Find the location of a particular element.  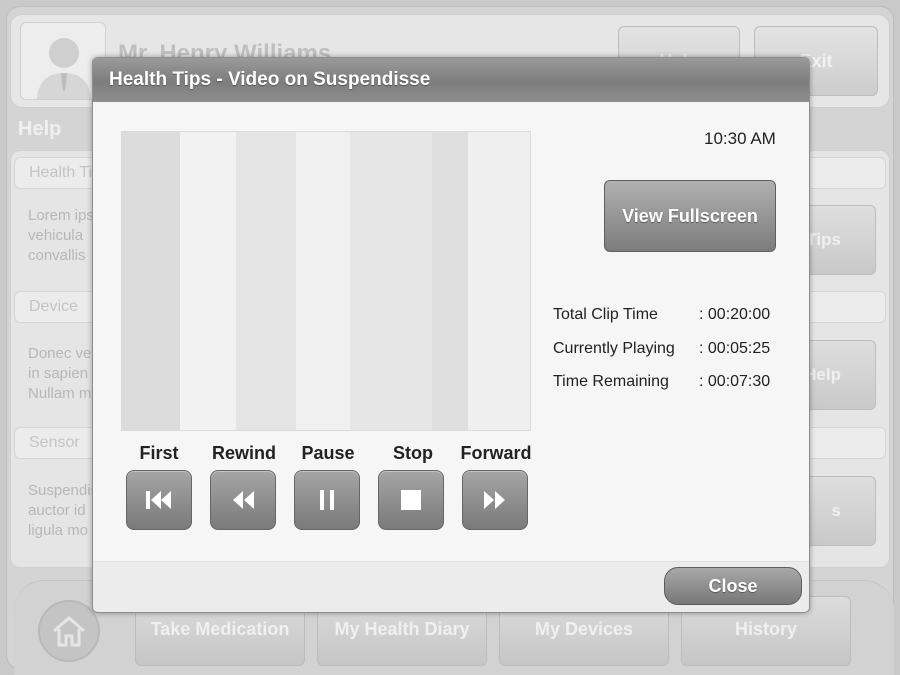

skip-to-start-icon is located at coordinates (158, 500).